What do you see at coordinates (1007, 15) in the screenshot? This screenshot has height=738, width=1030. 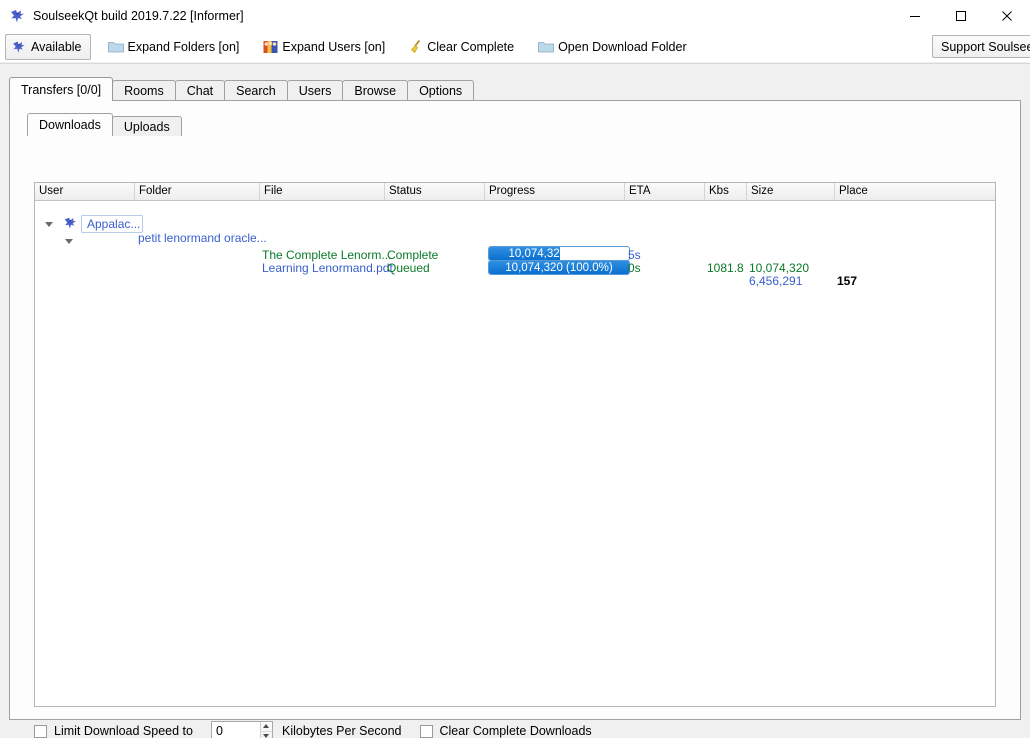 I see `close-icon` at bounding box center [1007, 15].